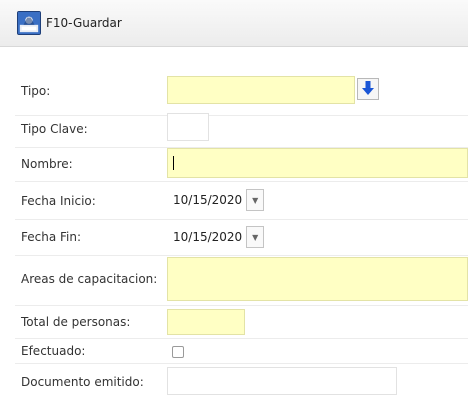 The width and height of the screenshot is (468, 400). What do you see at coordinates (51, 237) in the screenshot?
I see `fecha-fin-label: Fecha Fin:` at bounding box center [51, 237].